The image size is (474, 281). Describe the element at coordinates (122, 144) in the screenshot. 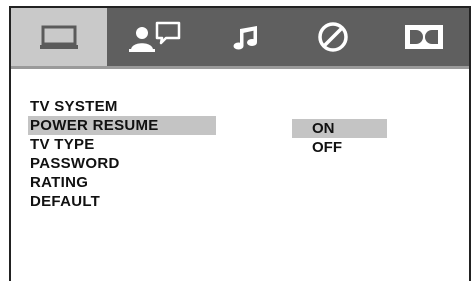

I see `menu-item-tv-type: TV TYPE` at that location.